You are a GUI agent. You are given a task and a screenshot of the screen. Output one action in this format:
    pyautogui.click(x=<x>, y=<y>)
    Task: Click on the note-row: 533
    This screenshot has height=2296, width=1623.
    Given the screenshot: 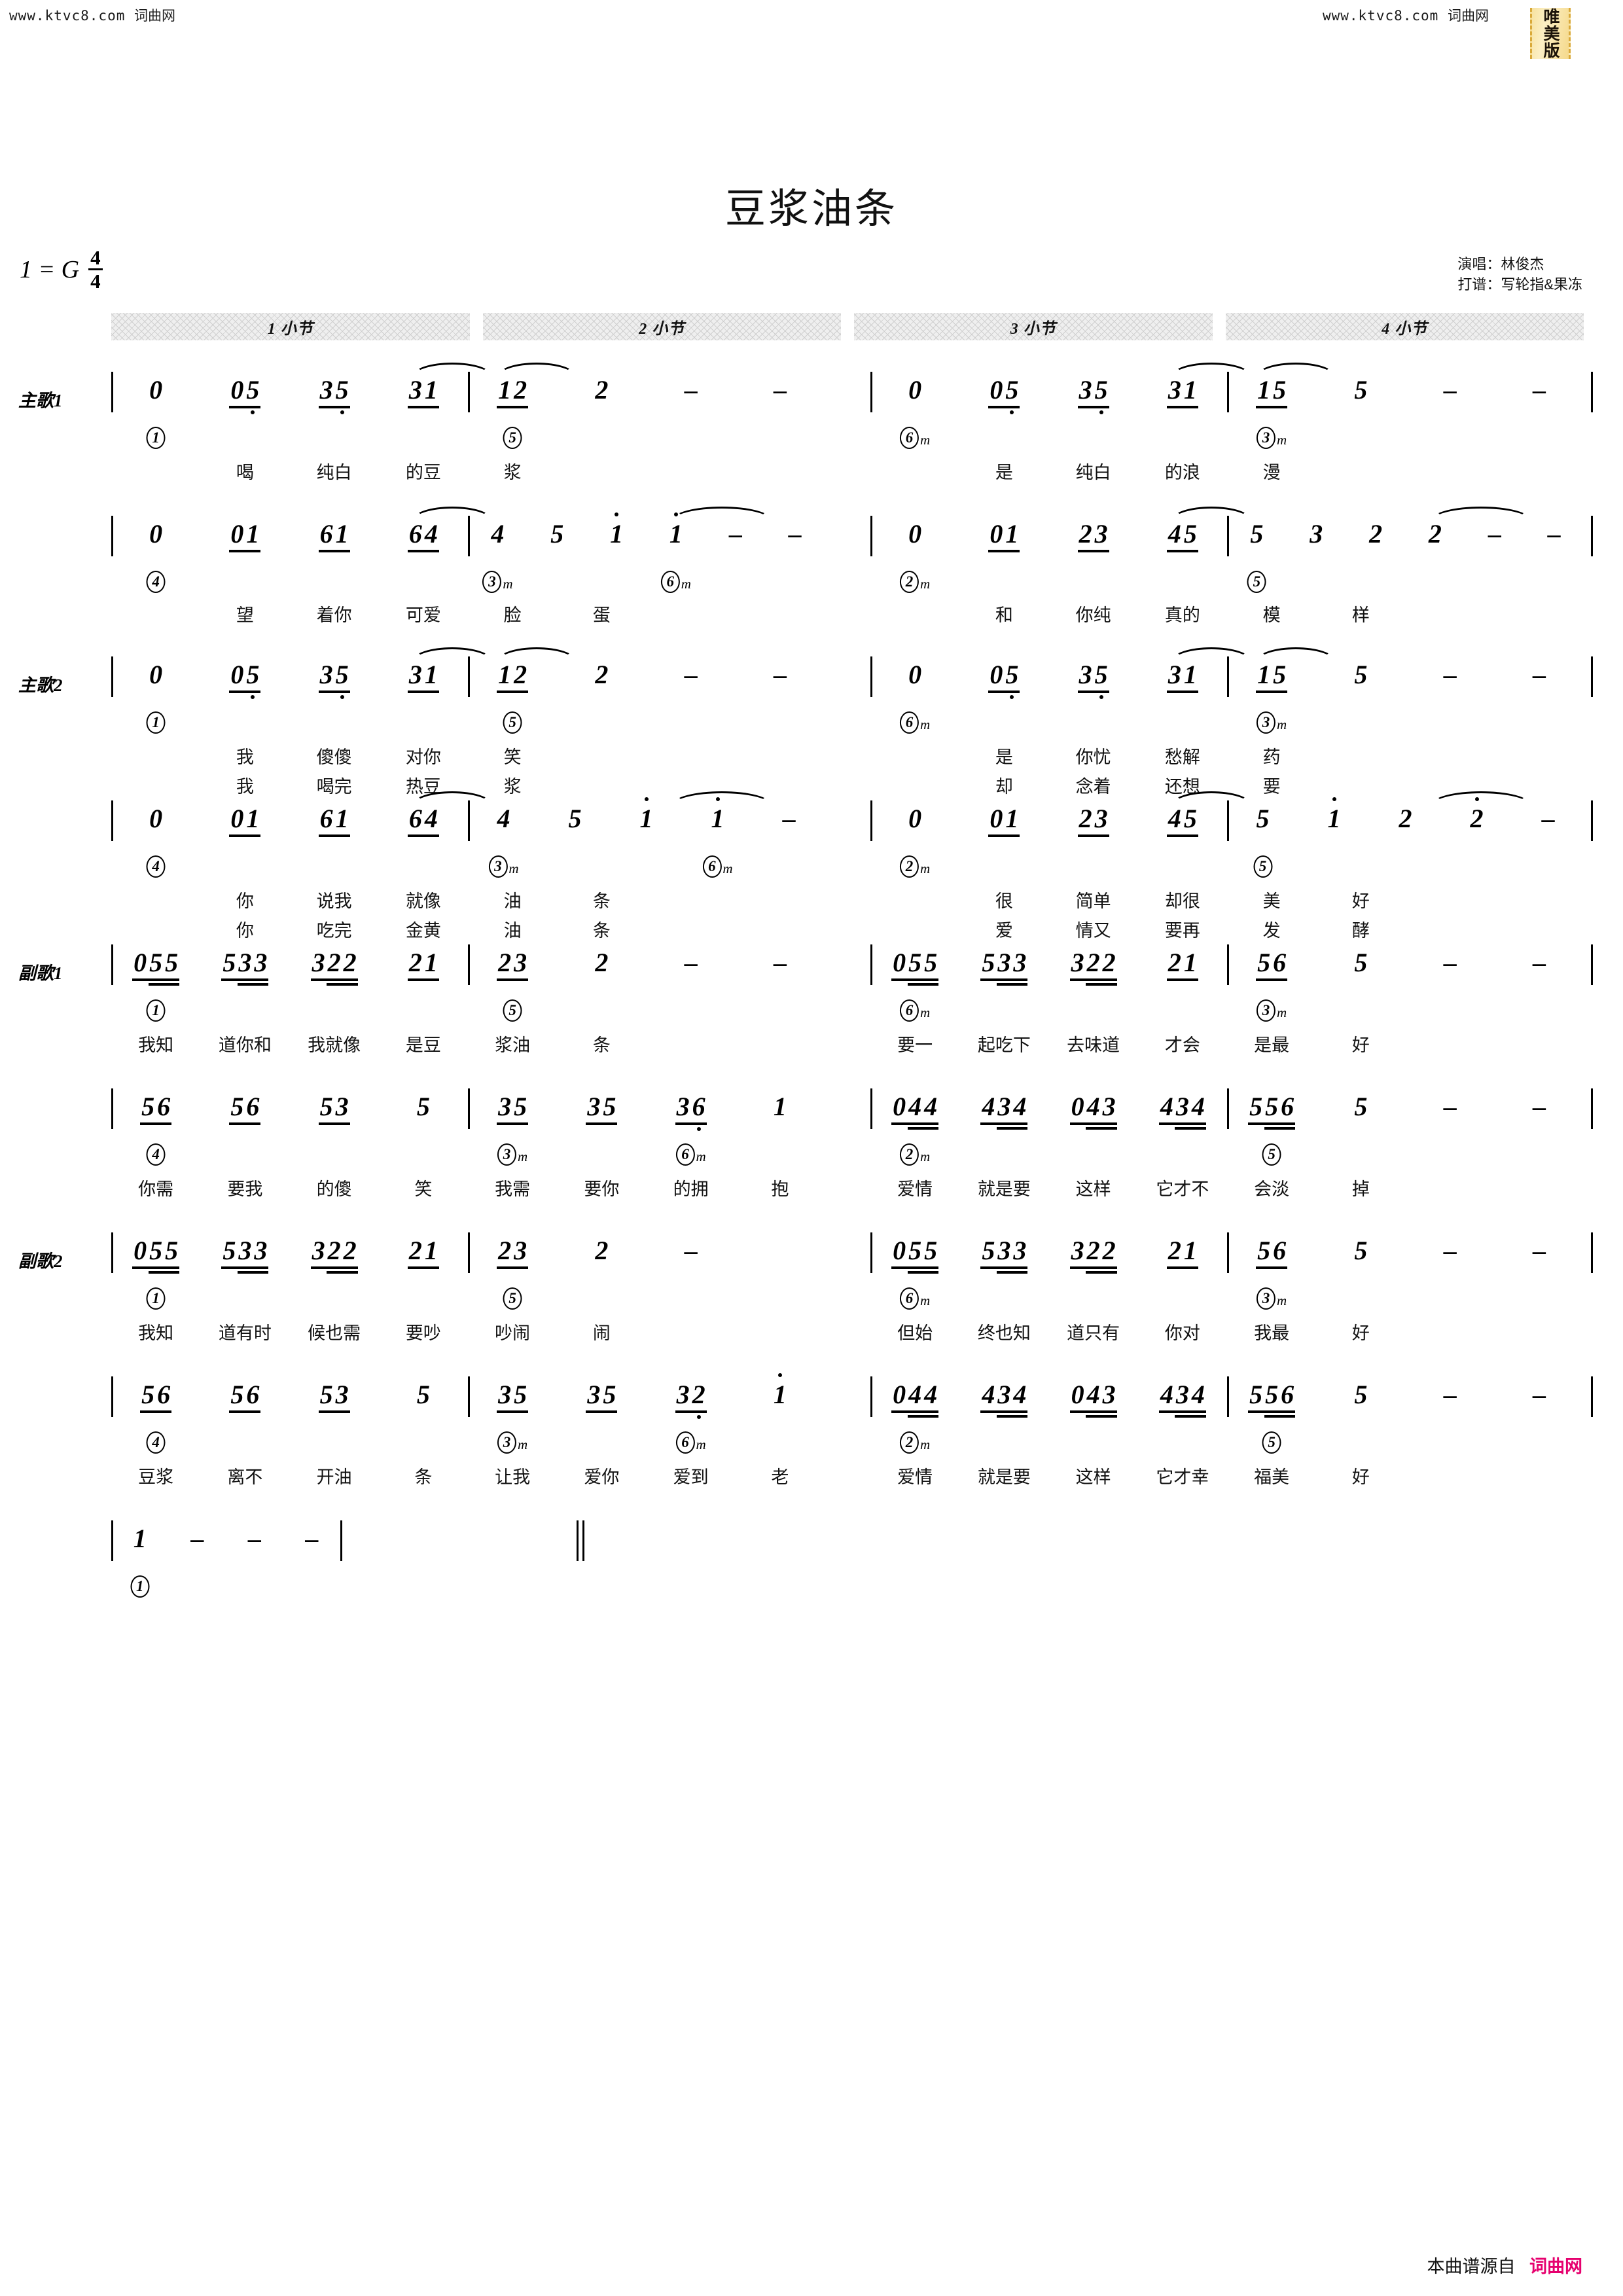 What is the action you would take?
    pyautogui.click(x=244, y=1251)
    